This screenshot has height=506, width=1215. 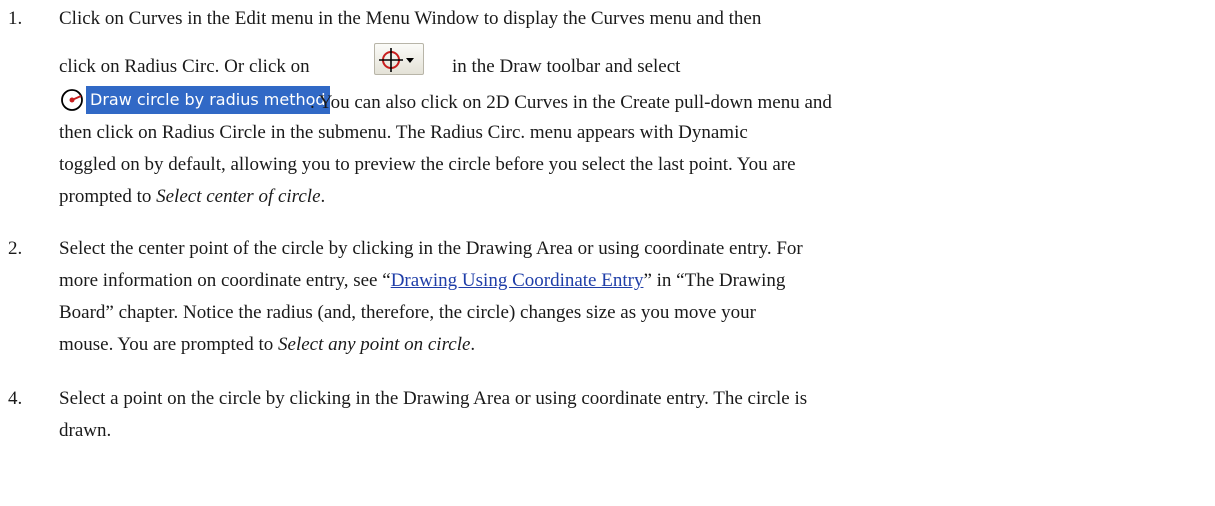 I want to click on drawing-using-coordinate-entry-link: Drawing Using Coordinate Entry, so click(x=517, y=280).